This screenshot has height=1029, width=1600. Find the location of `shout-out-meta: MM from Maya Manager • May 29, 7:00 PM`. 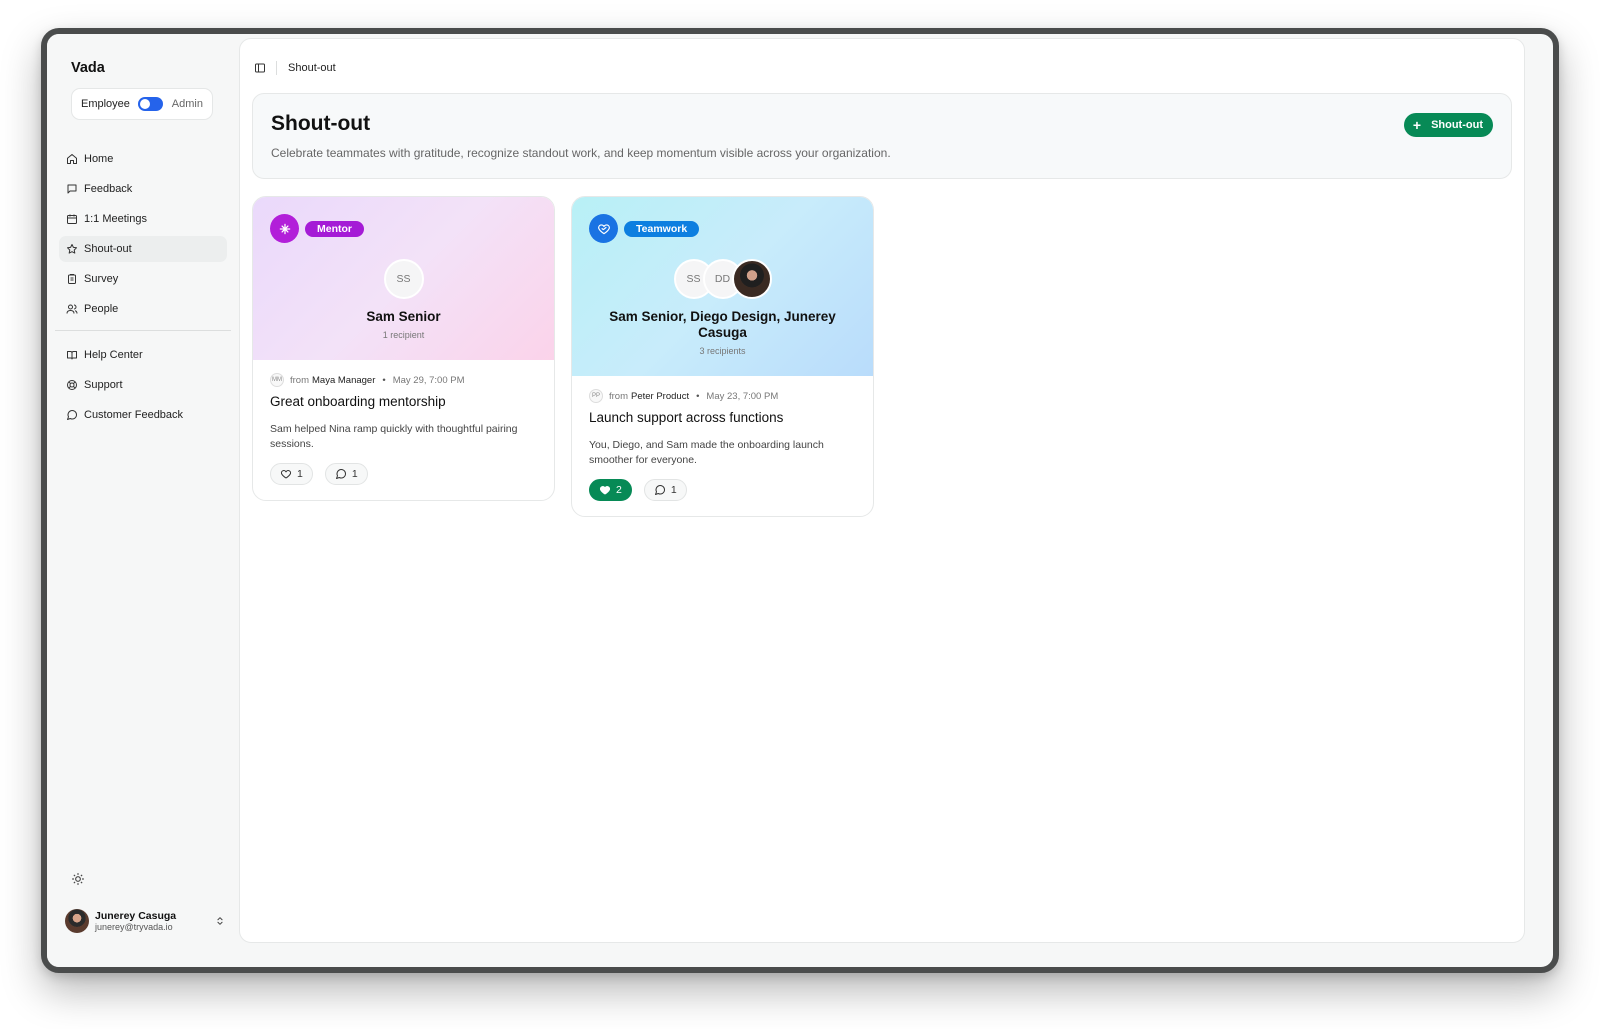

shout-out-meta: MM from Maya Manager • May 29, 7:00 PM is located at coordinates (403, 380).